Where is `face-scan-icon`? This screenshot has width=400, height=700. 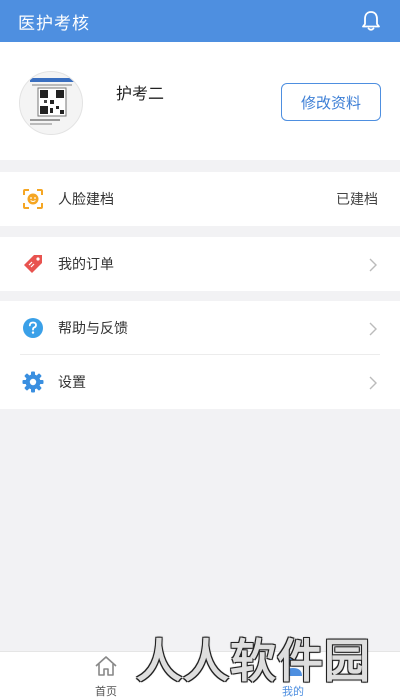
face-scan-icon is located at coordinates (33, 199).